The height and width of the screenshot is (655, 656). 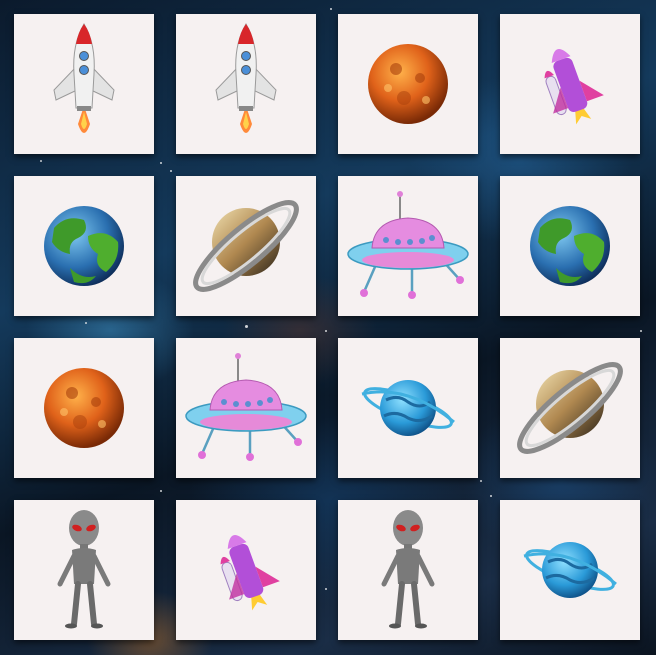 I want to click on card-r1-c1, so click(x=84, y=84).